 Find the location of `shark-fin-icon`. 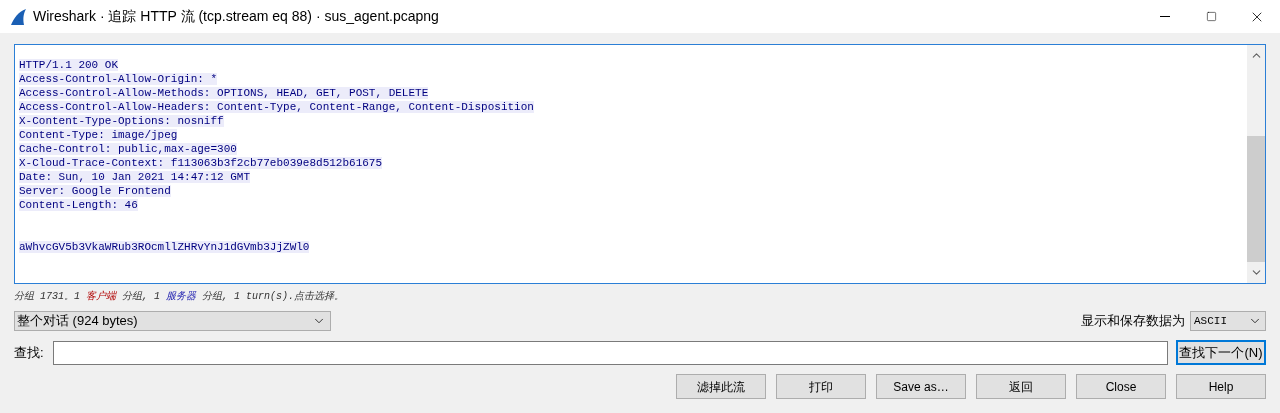

shark-fin-icon is located at coordinates (18, 16).